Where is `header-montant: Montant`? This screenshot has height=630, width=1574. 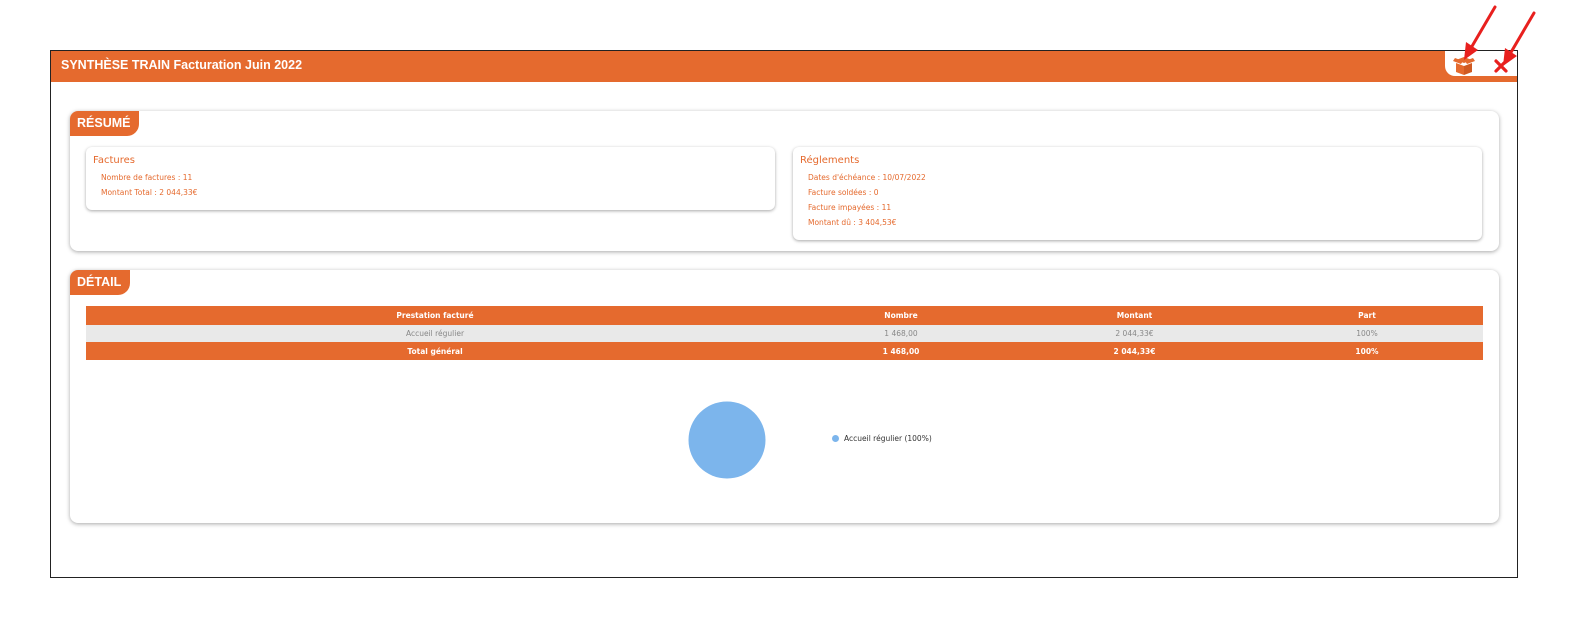 header-montant: Montant is located at coordinates (1134, 315).